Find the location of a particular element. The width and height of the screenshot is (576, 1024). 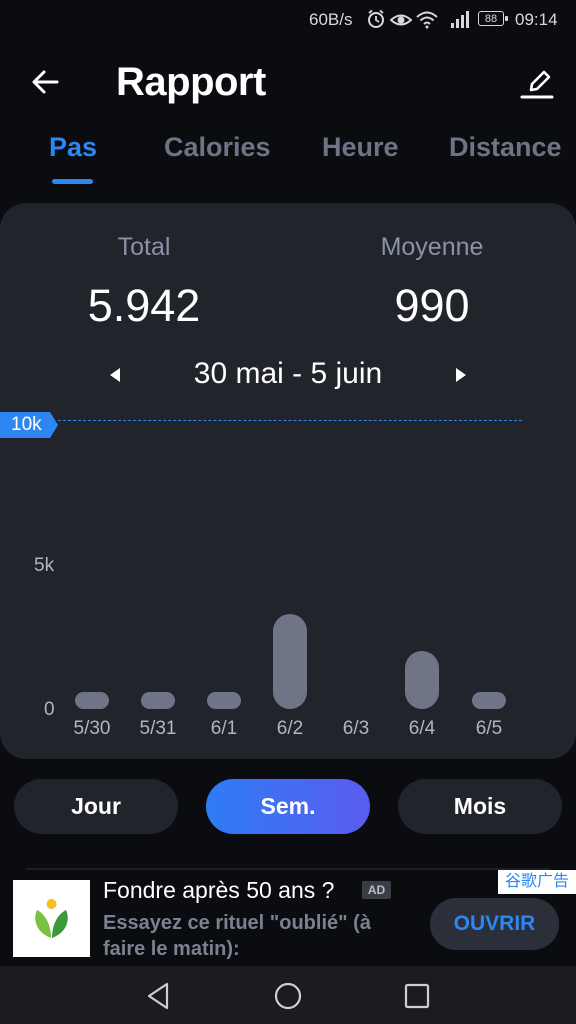

nav-home-icon is located at coordinates (288, 996).